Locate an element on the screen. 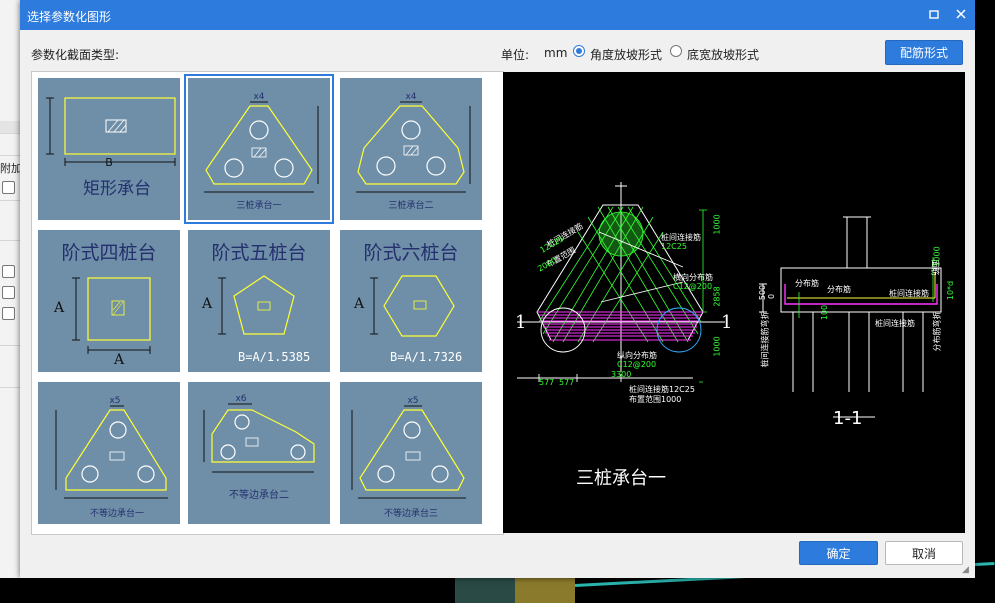  shape-name: 阶式六桩台 is located at coordinates (411, 253).